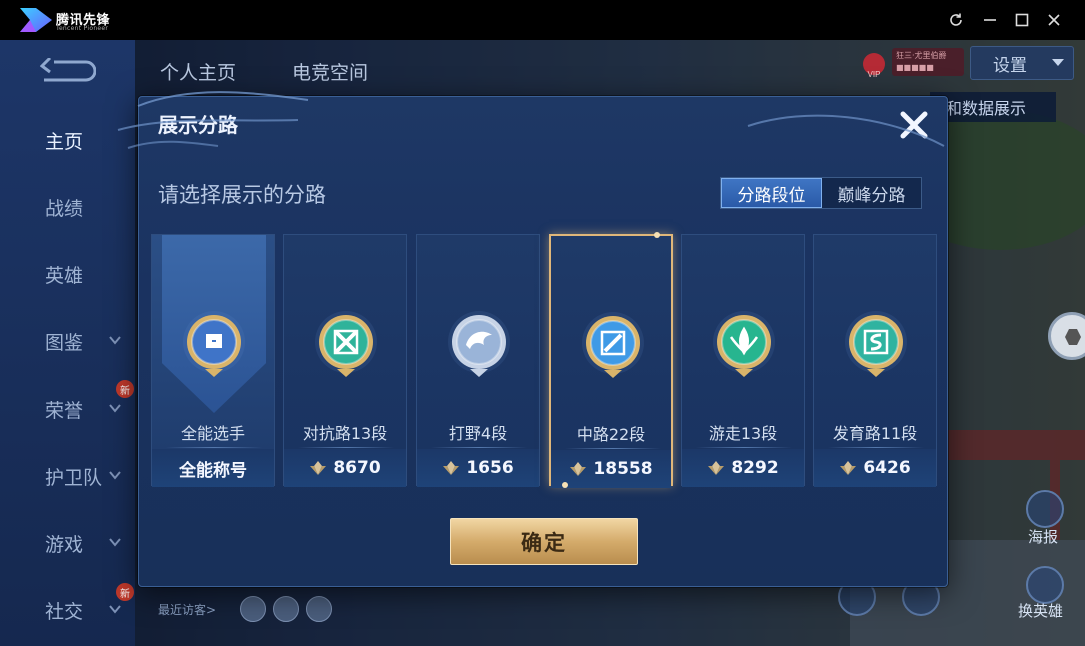 This screenshot has height=646, width=1085. I want to click on dialog-subtitle: 请选择展示的分路, so click(242, 195).